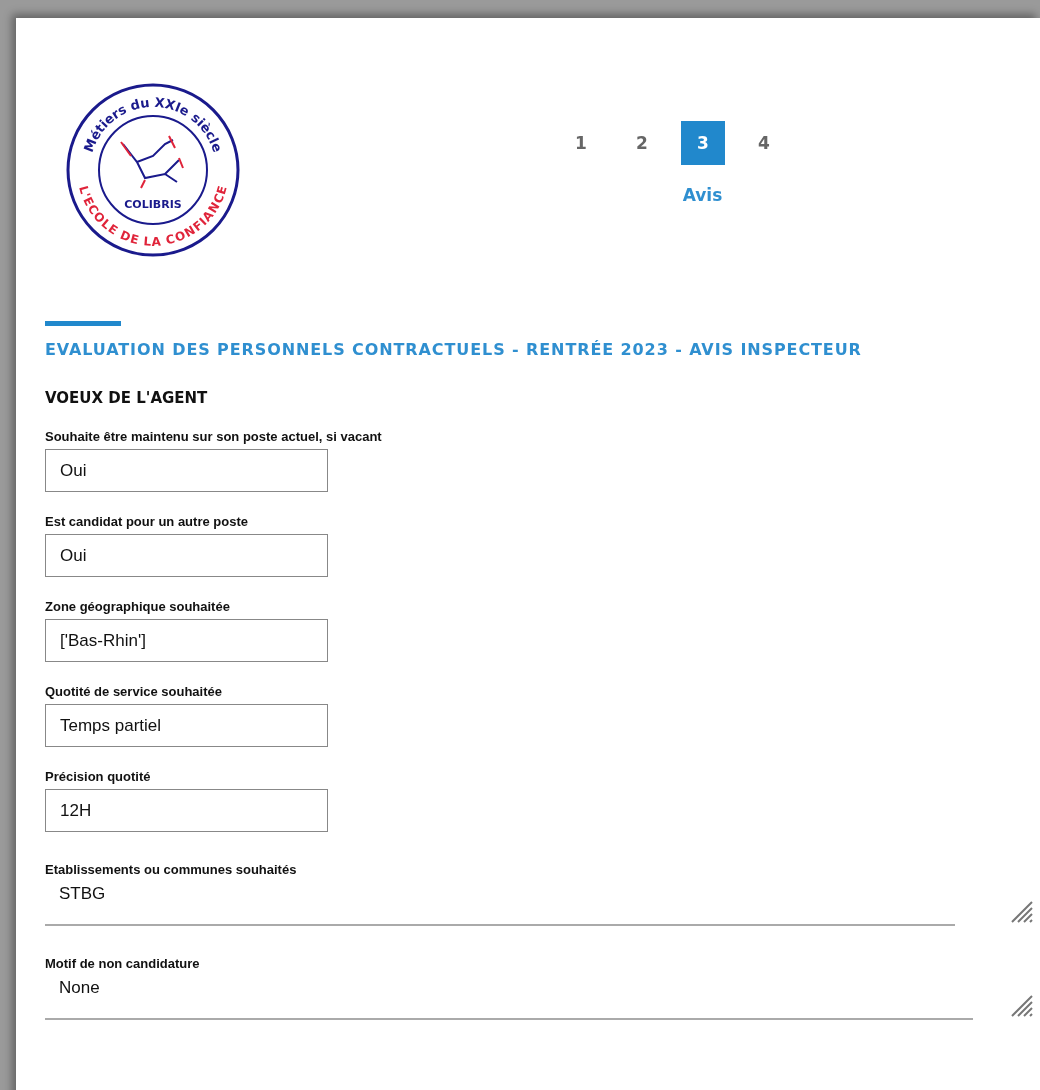 The height and width of the screenshot is (1090, 1040). What do you see at coordinates (702, 195) in the screenshot?
I see `step-label: Avis` at bounding box center [702, 195].